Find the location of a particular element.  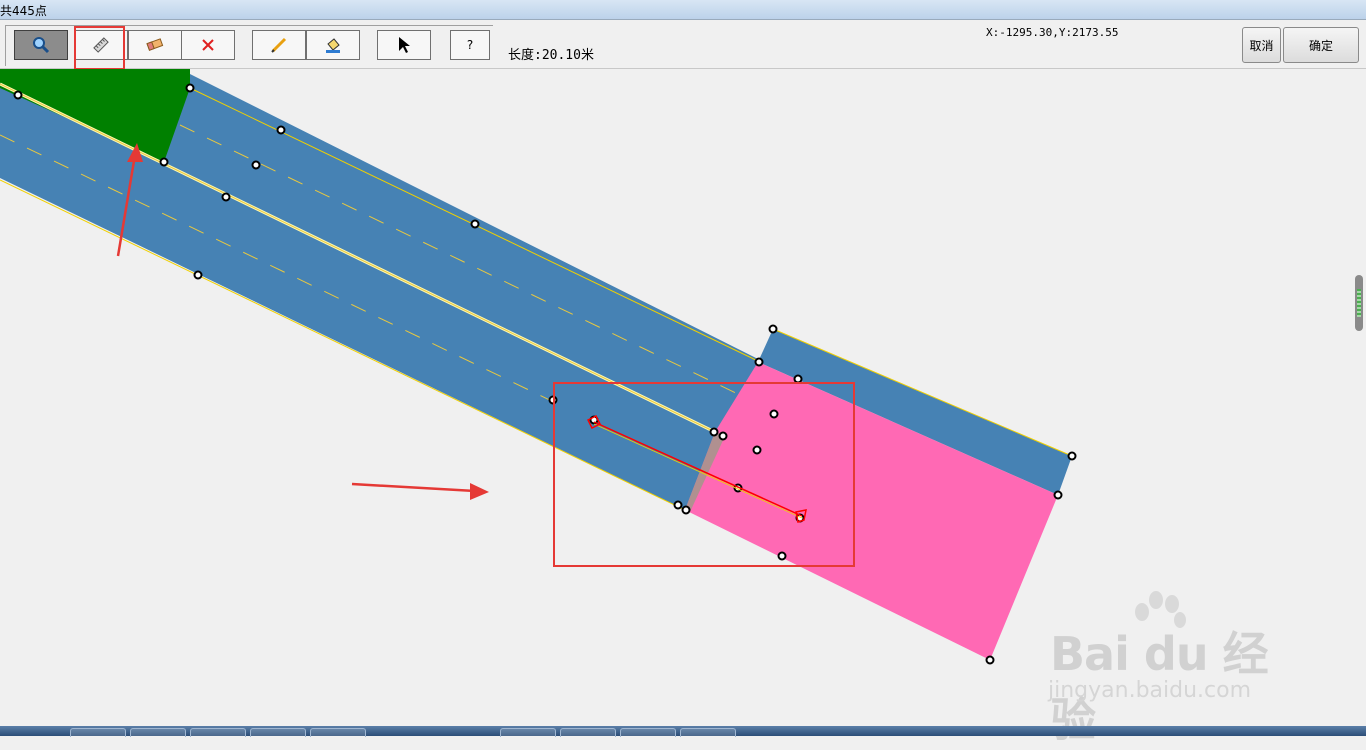

delete-button is located at coordinates (208, 45).